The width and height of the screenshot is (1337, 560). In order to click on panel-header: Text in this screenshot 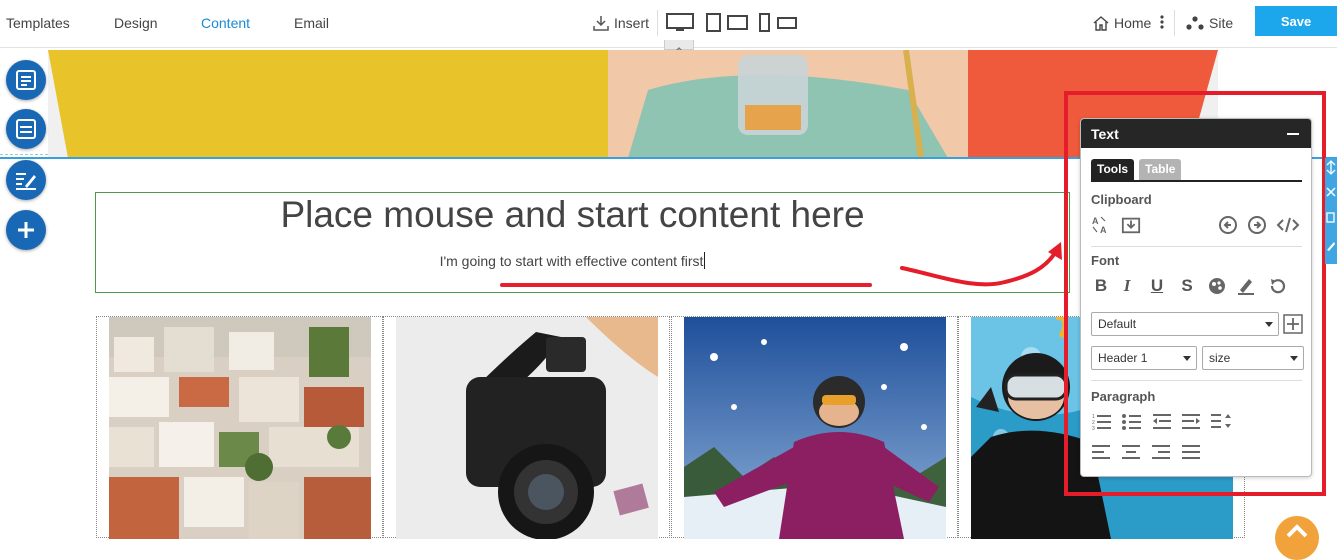, I will do `click(1196, 133)`.